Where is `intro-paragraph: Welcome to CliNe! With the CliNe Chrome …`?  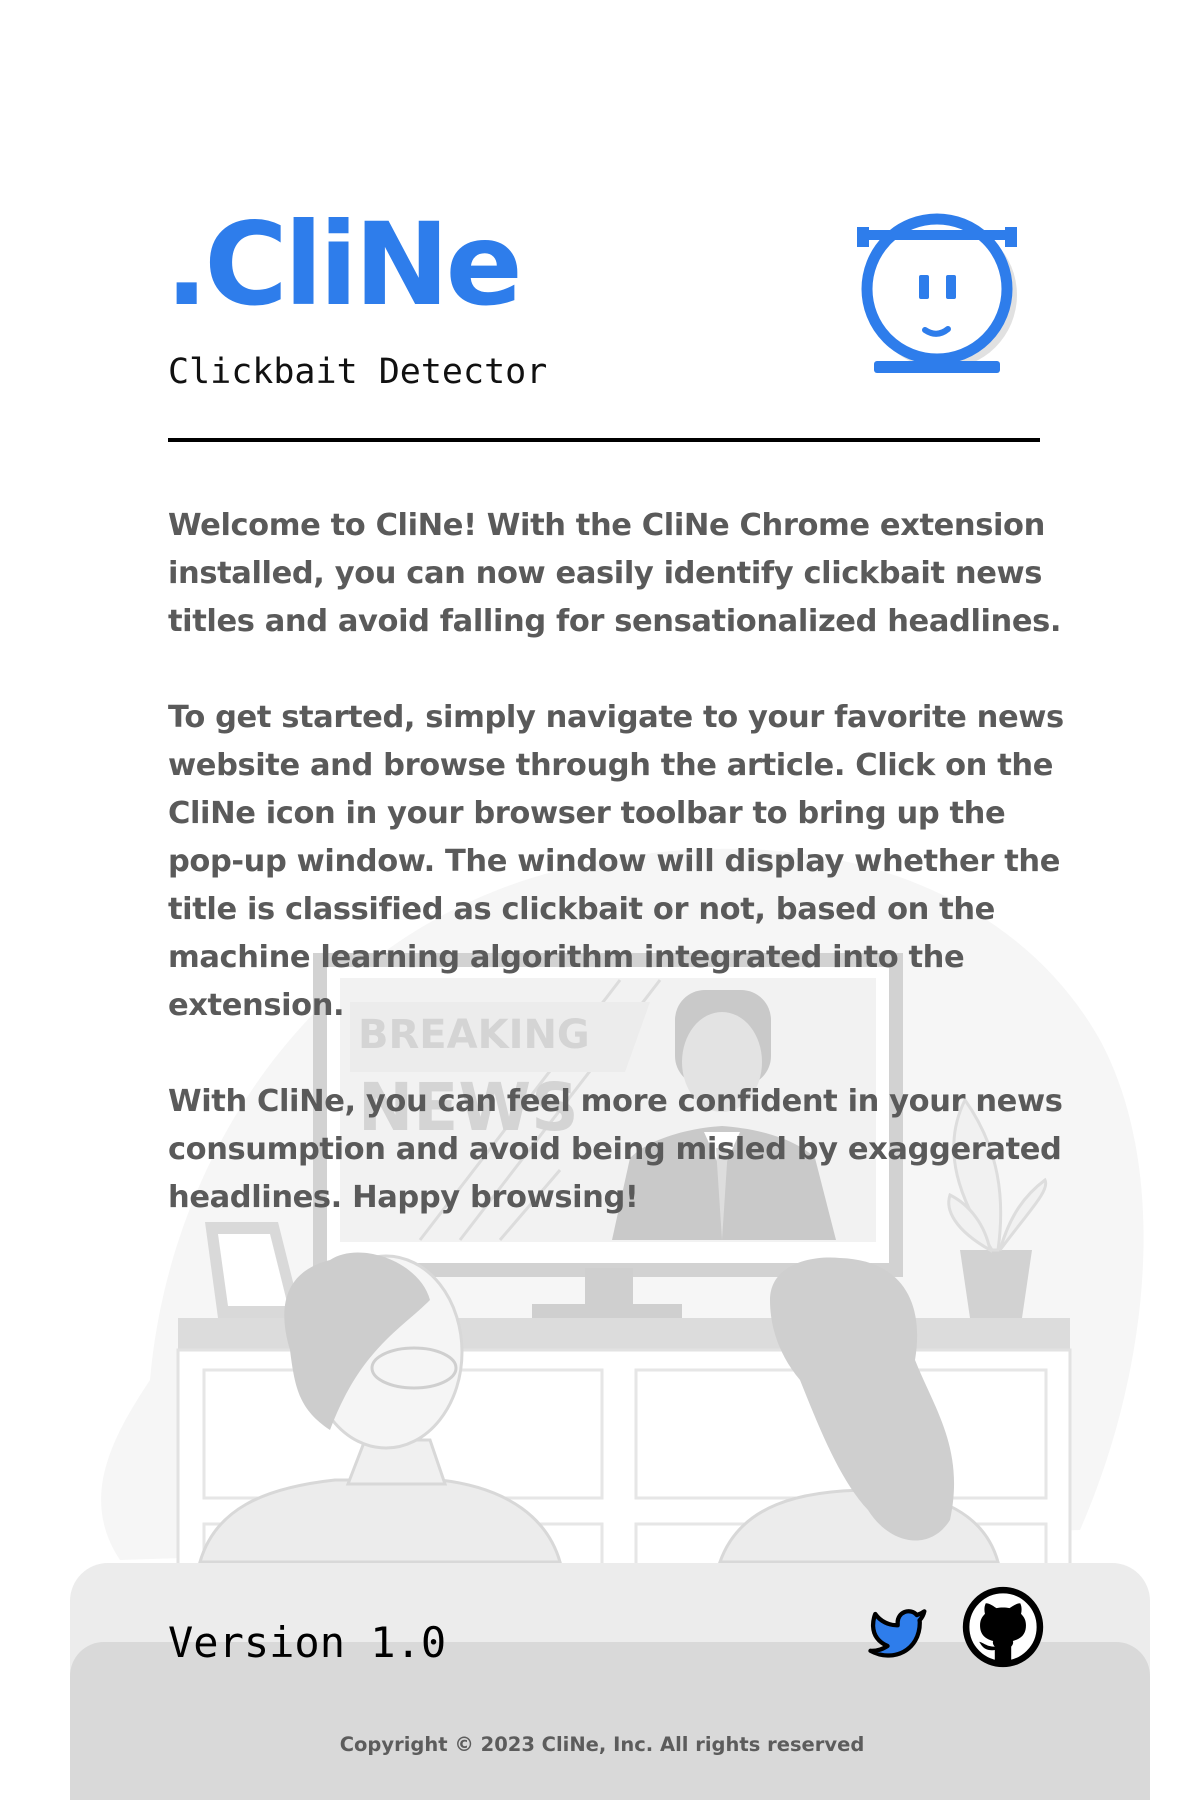
intro-paragraph: Welcome to CliNe! With the CliNe Chrome … is located at coordinates (615, 573).